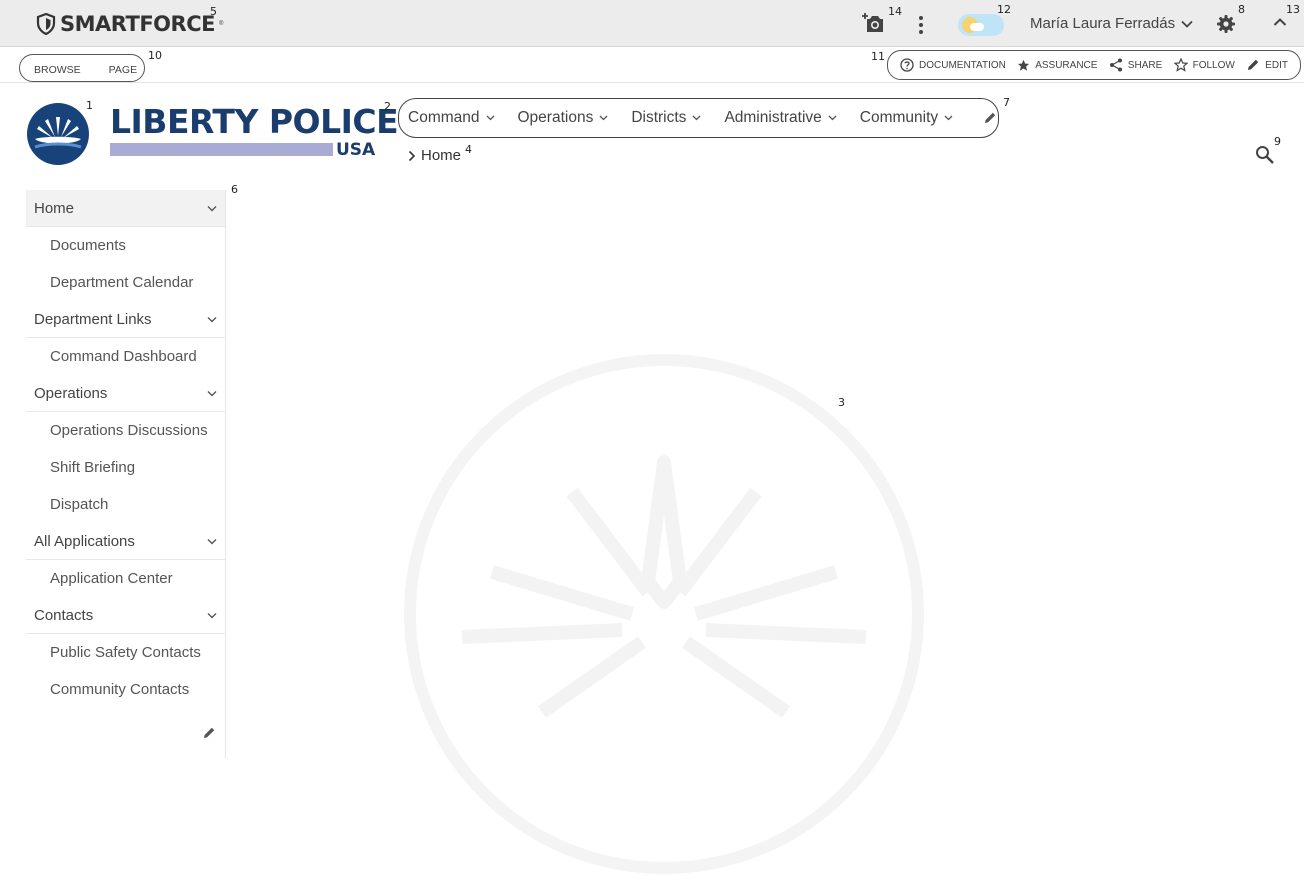 Image resolution: width=1304 pixels, height=889 pixels. What do you see at coordinates (125, 356) in the screenshot?
I see `sidebar-item-command-dashboard: Command Dashboard` at bounding box center [125, 356].